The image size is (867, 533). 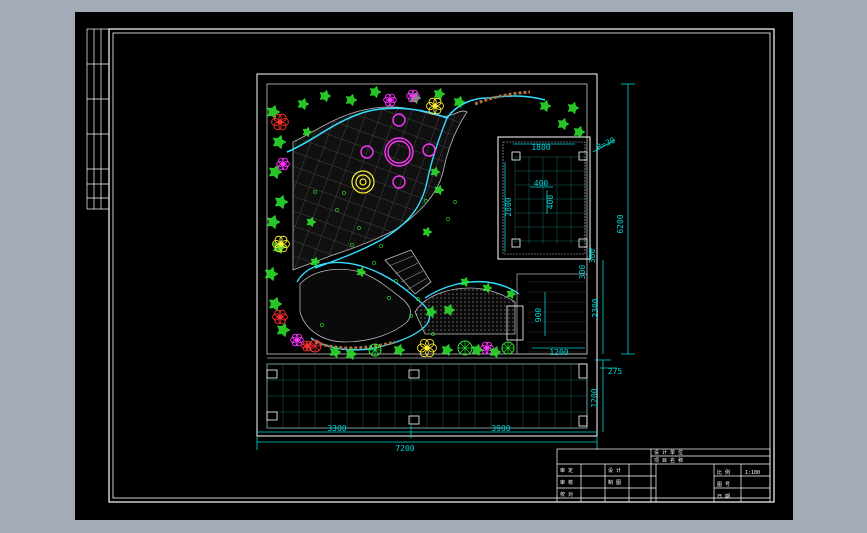 I want to click on paving-grid, so click(x=427, y=393).